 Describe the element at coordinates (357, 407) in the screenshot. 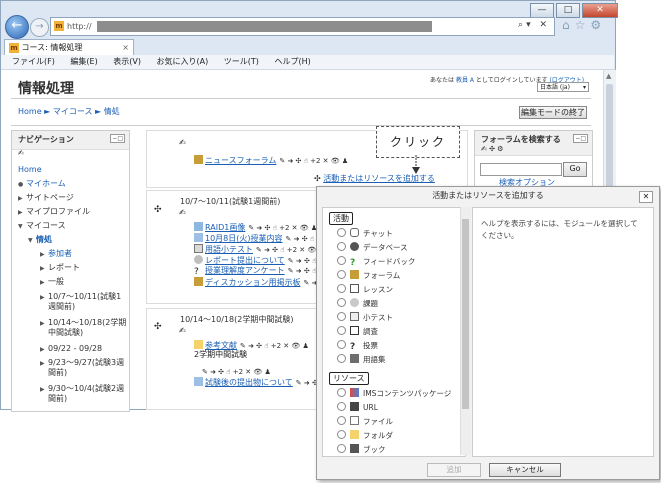

I see `option-url: URL` at that location.